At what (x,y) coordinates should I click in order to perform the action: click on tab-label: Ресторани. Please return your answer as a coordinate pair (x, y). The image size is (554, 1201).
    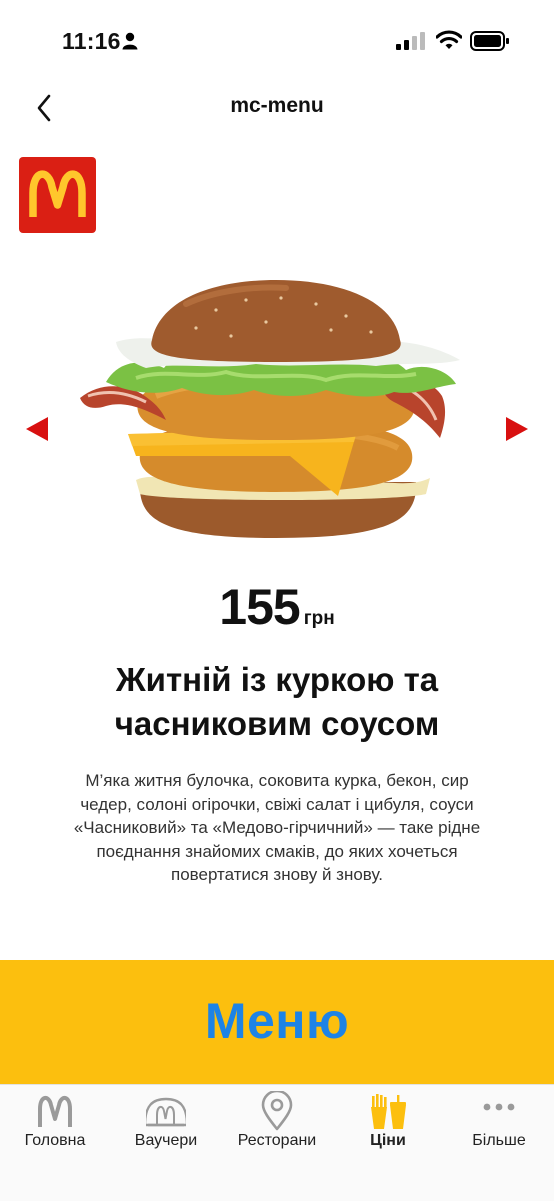
    Looking at the image, I should click on (277, 1140).